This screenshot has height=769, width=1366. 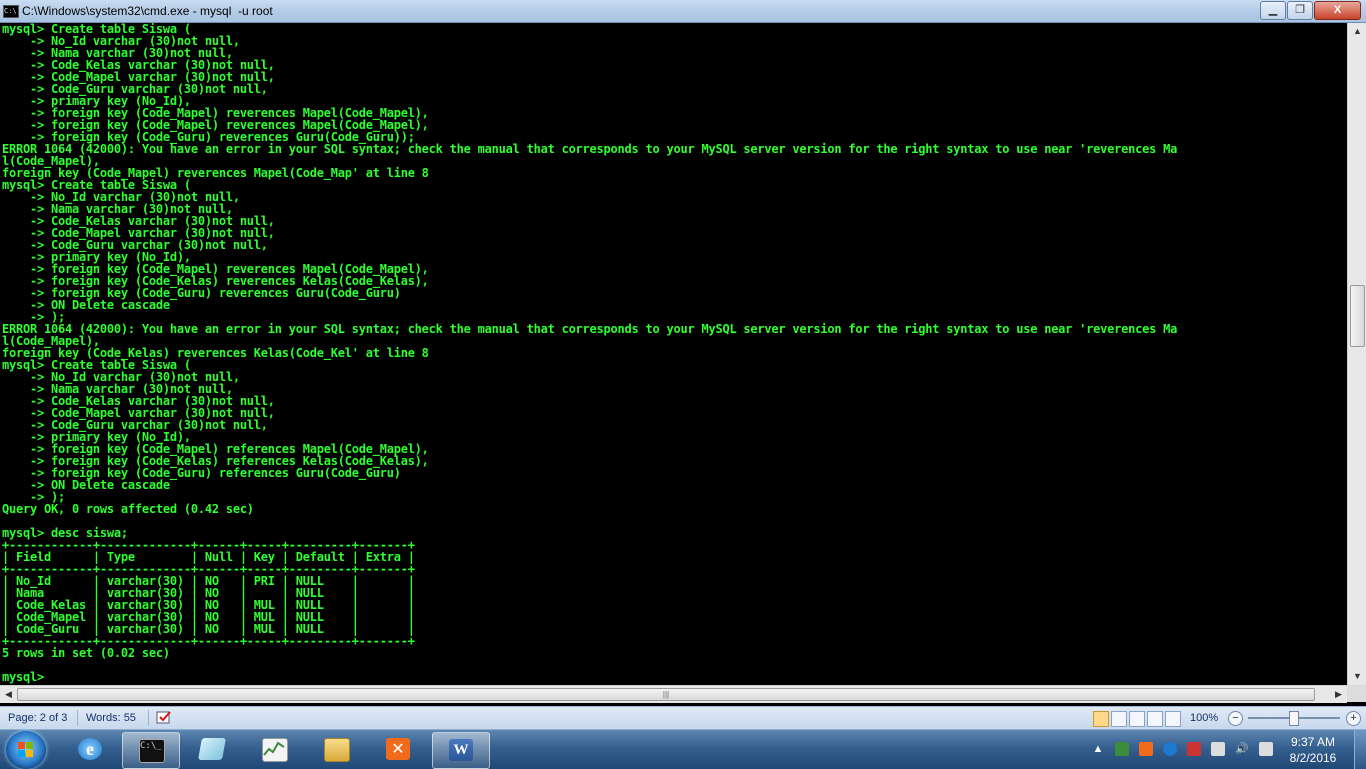 I want to click on word-status-bar: Page: 2 of 3 Words: 55 100% − +, so click(x=683, y=718).